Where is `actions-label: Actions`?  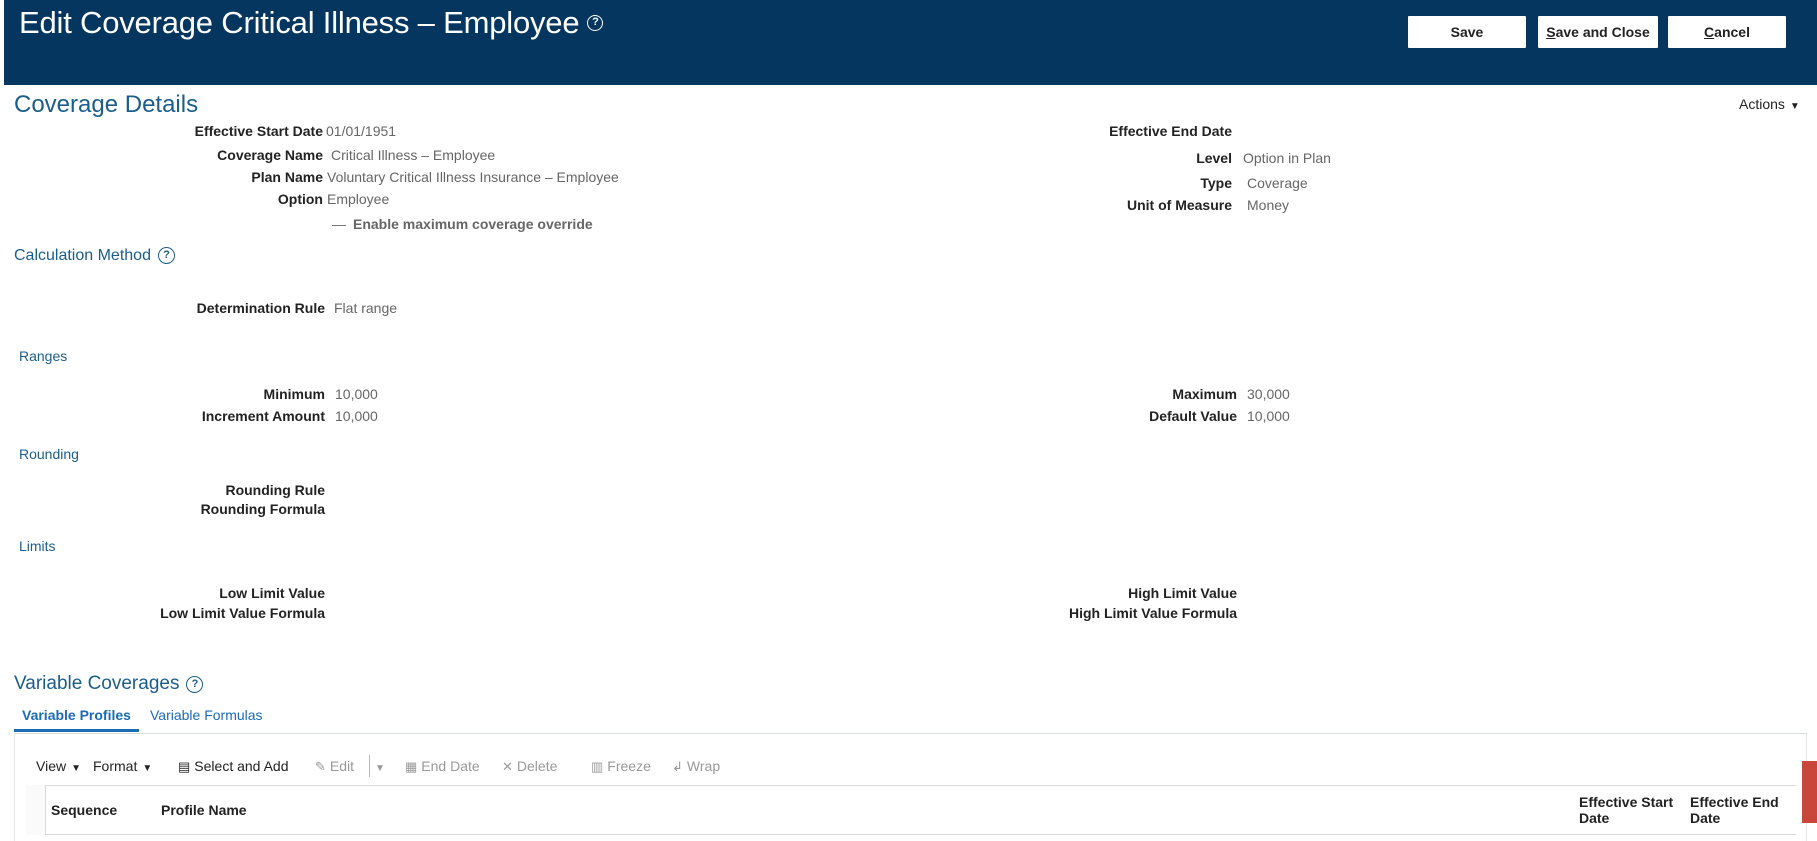 actions-label: Actions is located at coordinates (1762, 104).